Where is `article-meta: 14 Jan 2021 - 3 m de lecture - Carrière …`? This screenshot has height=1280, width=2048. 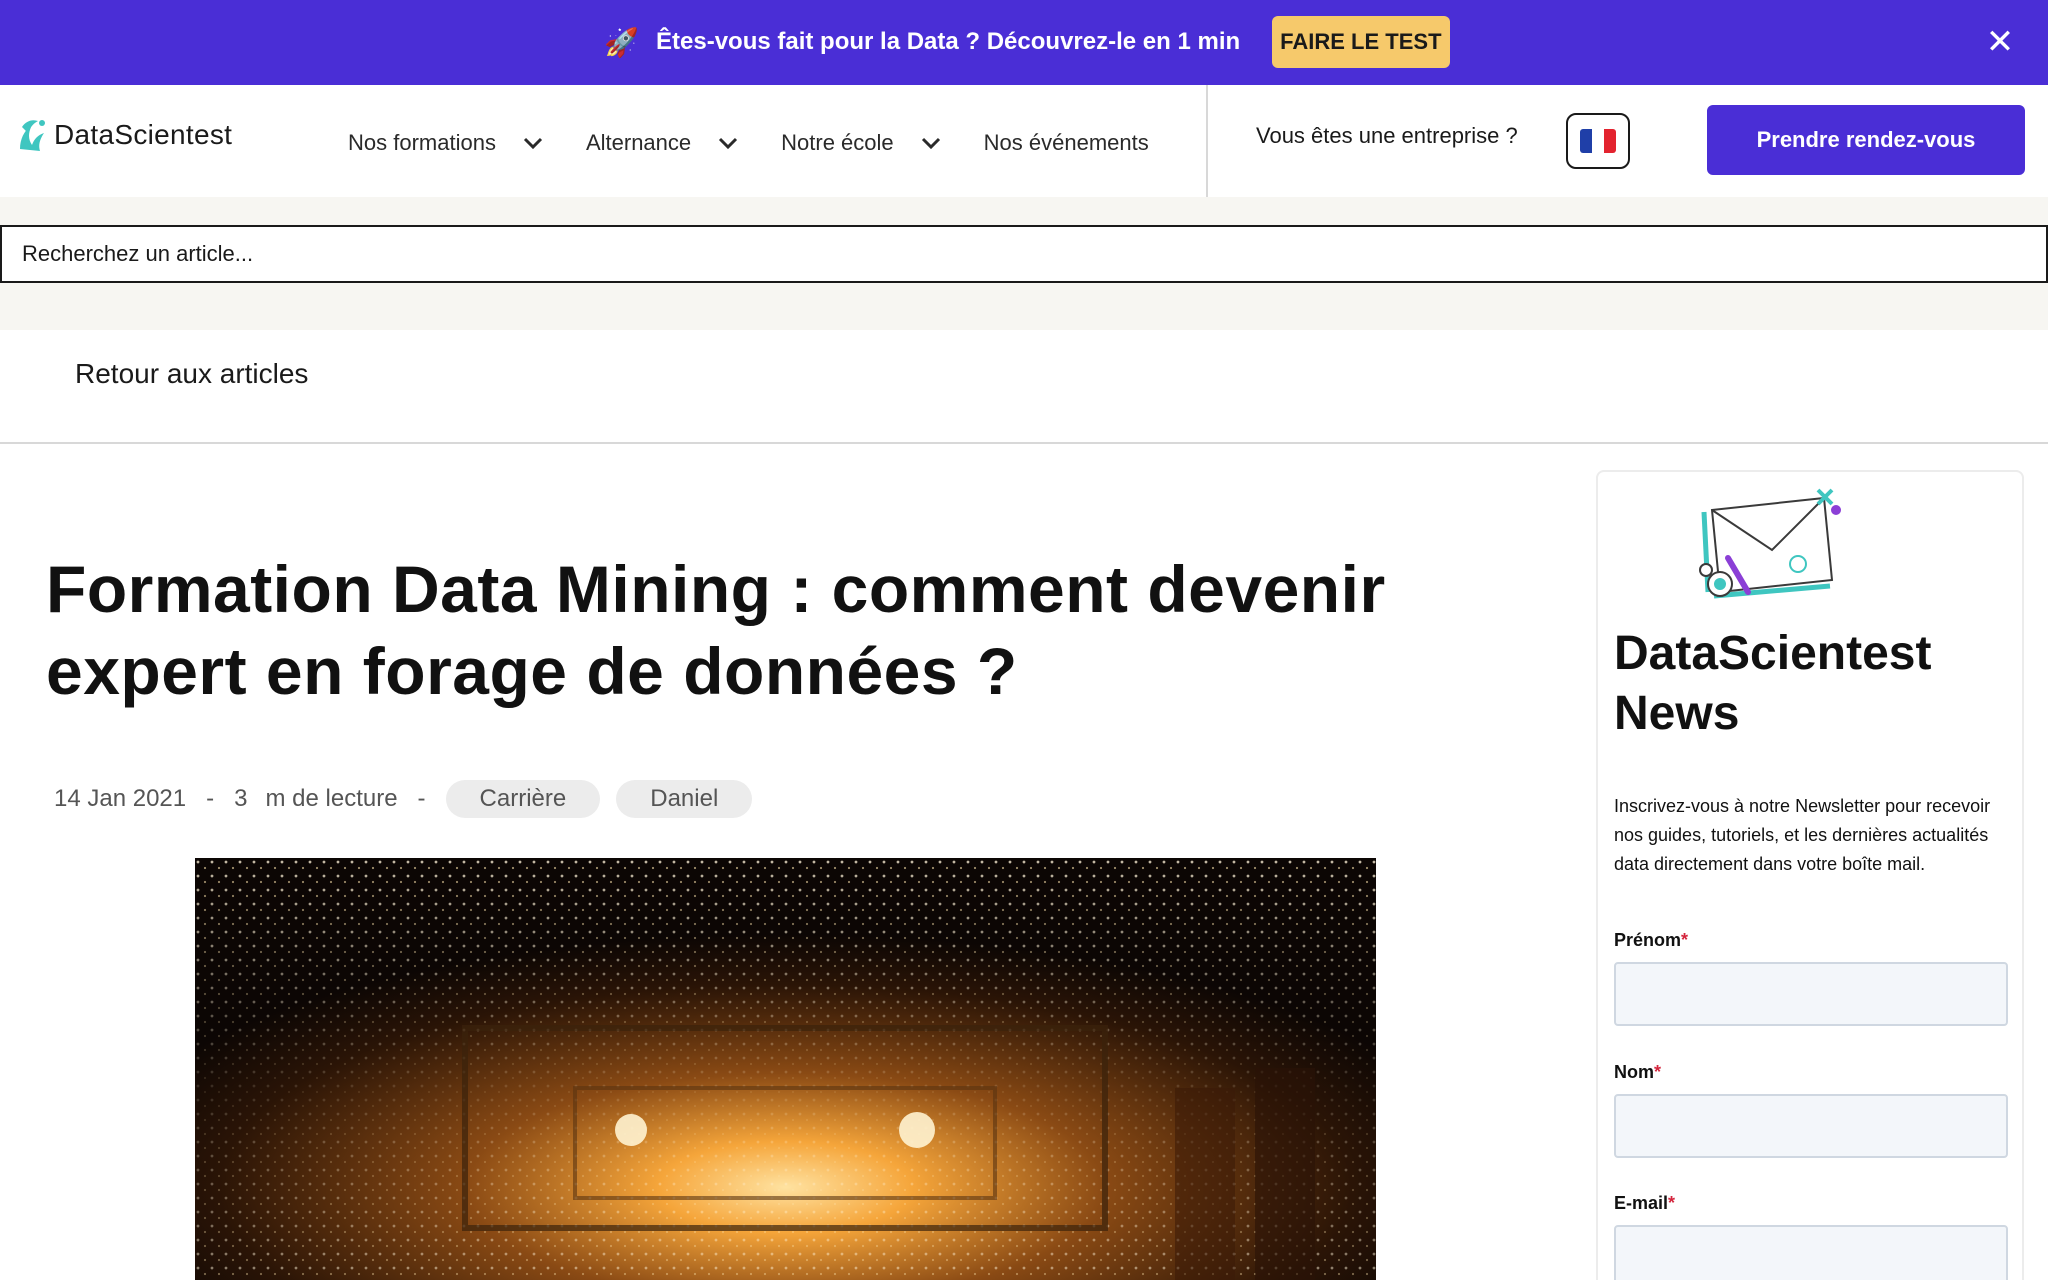
article-meta: 14 Jan 2021 - 3 m de lecture - Carrière … is located at coordinates (411, 799).